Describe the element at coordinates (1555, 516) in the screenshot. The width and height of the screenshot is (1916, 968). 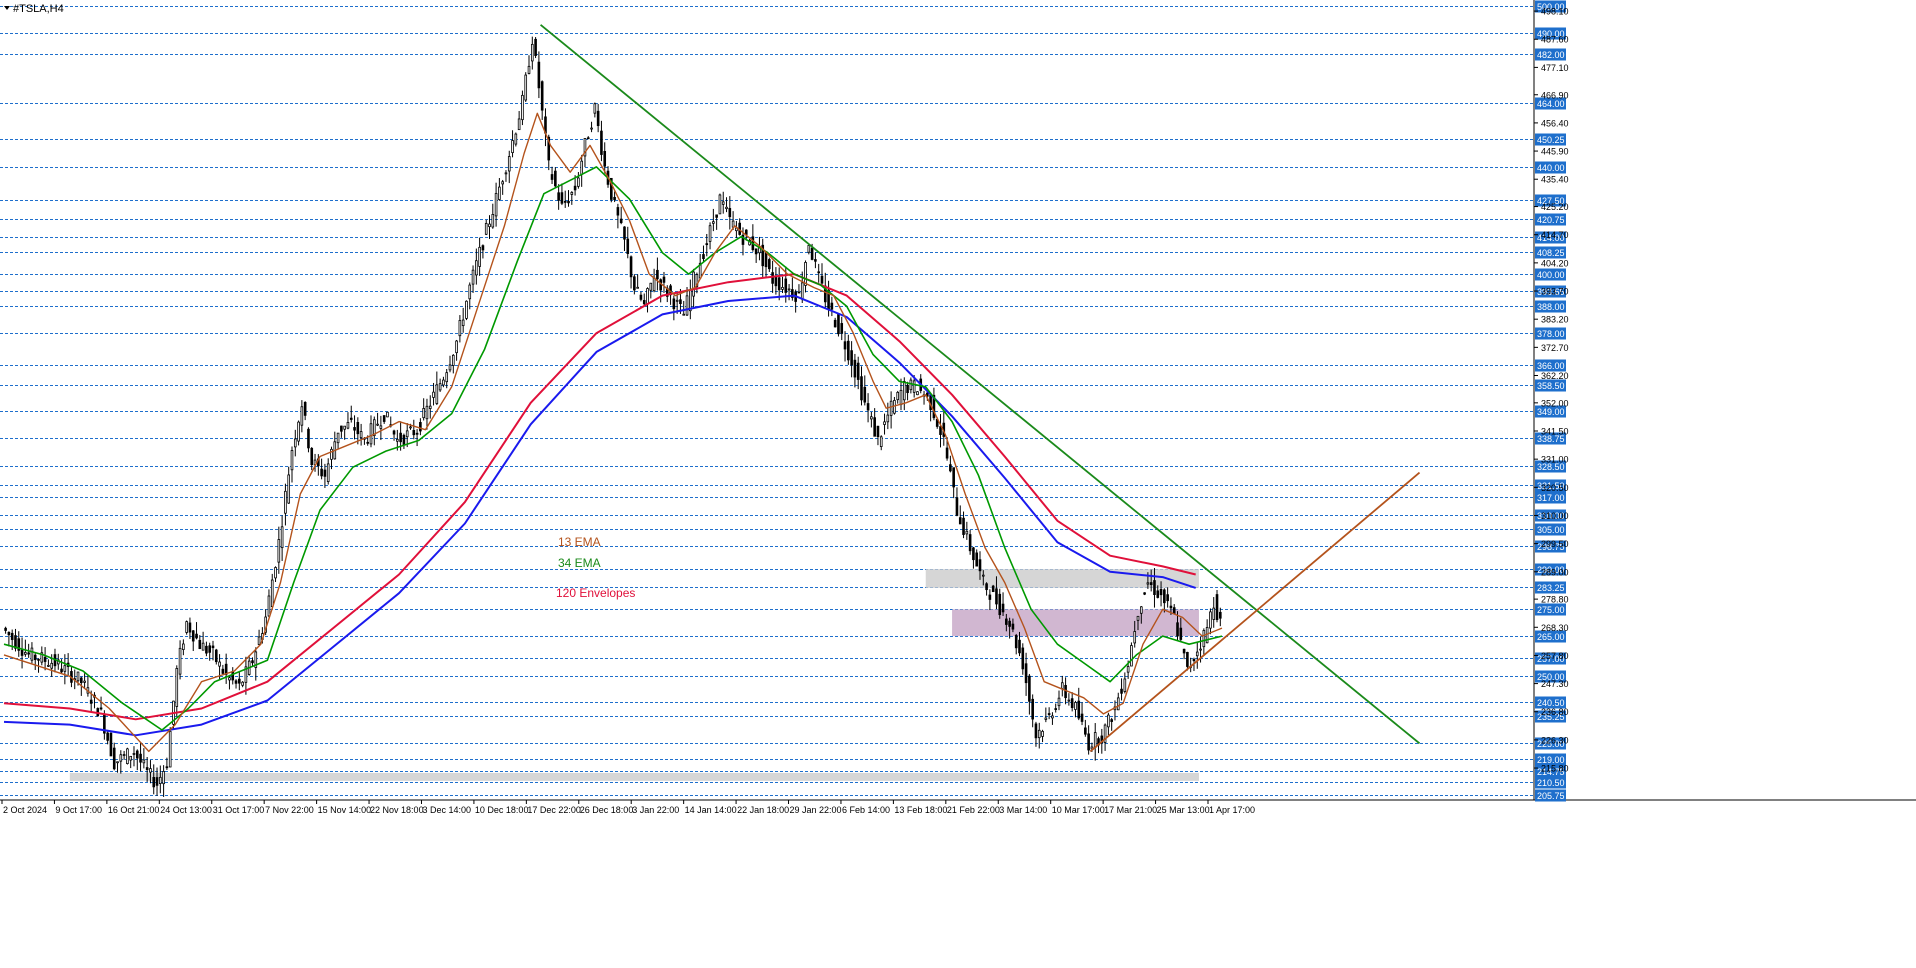
I see `price-tick-label-18: 310.00` at that location.